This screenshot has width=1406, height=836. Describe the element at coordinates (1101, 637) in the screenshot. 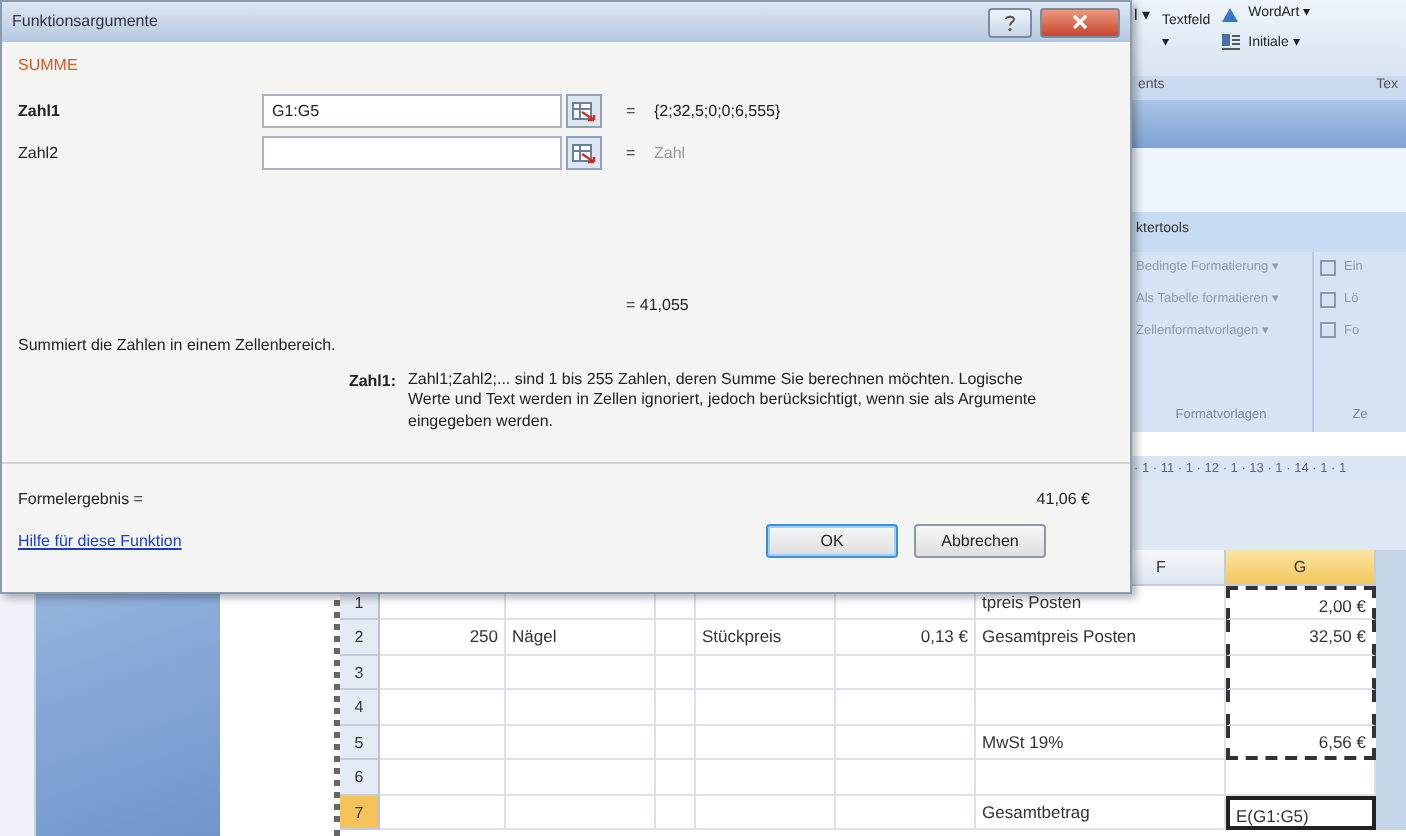

I see `table-cell: Gesamtpreis Posten` at that location.